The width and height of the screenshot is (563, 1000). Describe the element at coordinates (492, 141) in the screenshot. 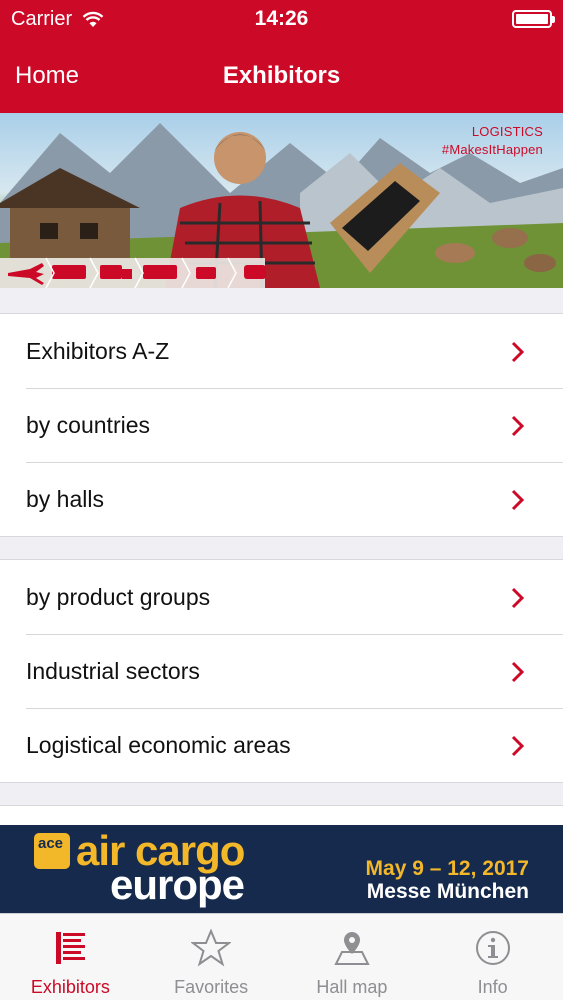

I see `hero-caption: LOGISTICS #MakesItHappen` at that location.